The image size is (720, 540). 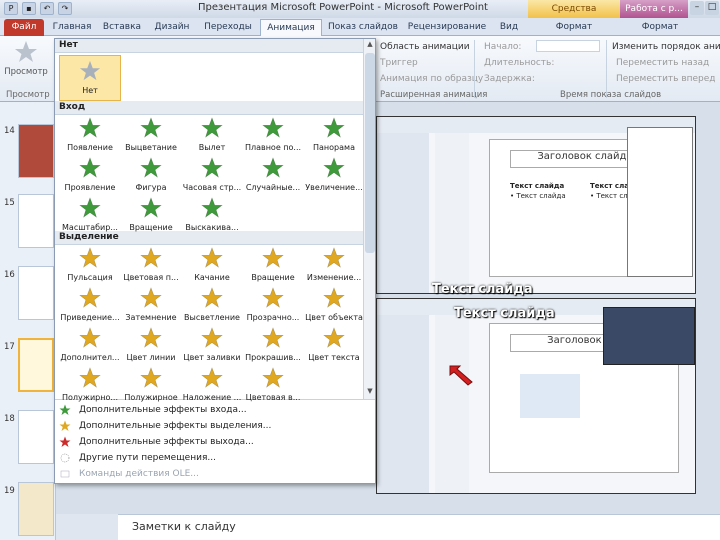 I want to click on tab-slide-show: Показ слайдов, so click(x=363, y=27).